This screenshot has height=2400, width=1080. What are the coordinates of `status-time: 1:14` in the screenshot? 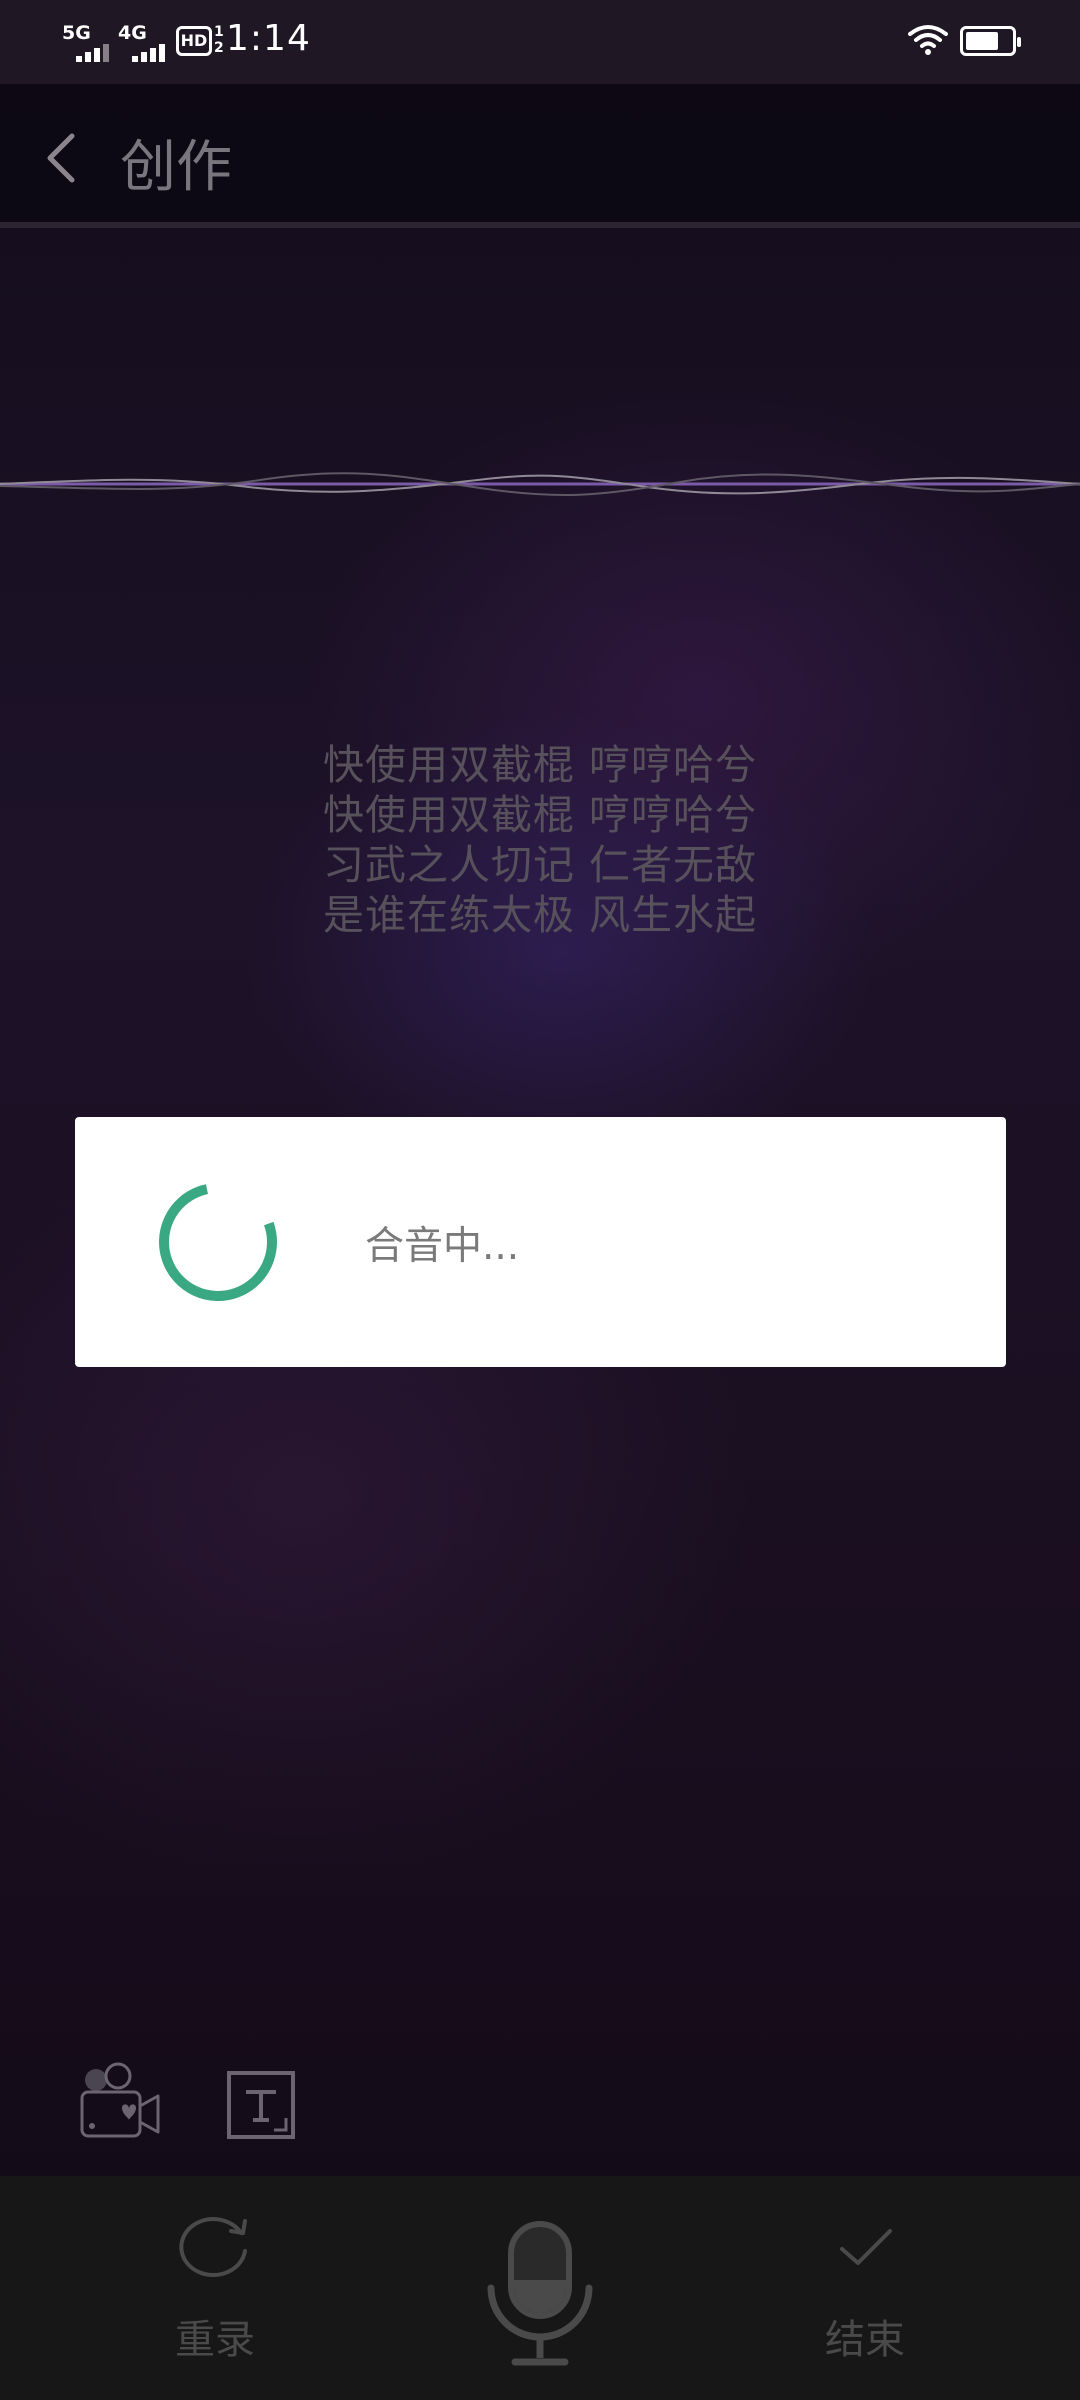 It's located at (268, 38).